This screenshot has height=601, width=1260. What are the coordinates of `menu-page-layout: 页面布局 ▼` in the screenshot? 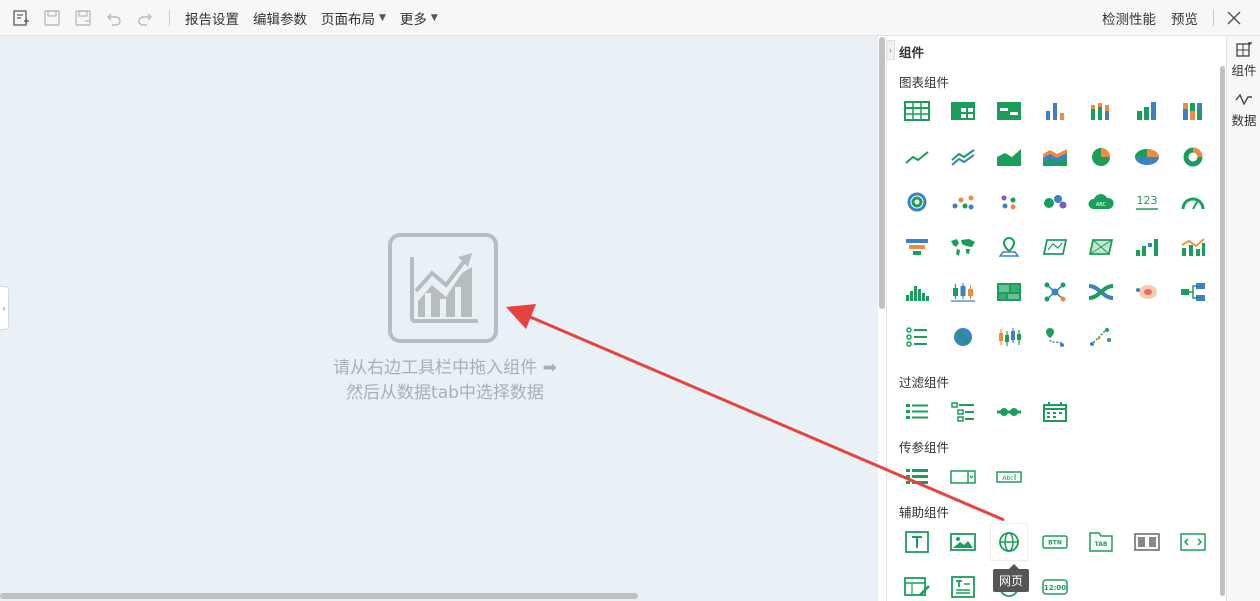 It's located at (353, 18).